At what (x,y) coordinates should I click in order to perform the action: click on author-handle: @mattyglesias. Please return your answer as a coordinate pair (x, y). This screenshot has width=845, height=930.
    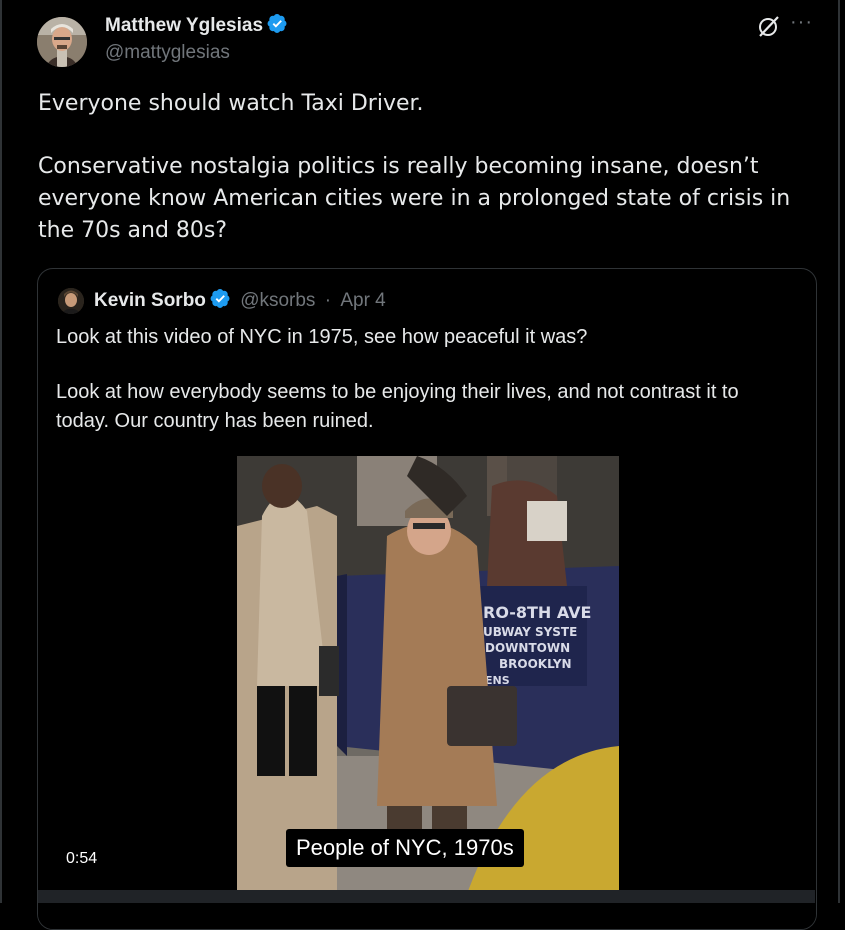
    Looking at the image, I should click on (167, 53).